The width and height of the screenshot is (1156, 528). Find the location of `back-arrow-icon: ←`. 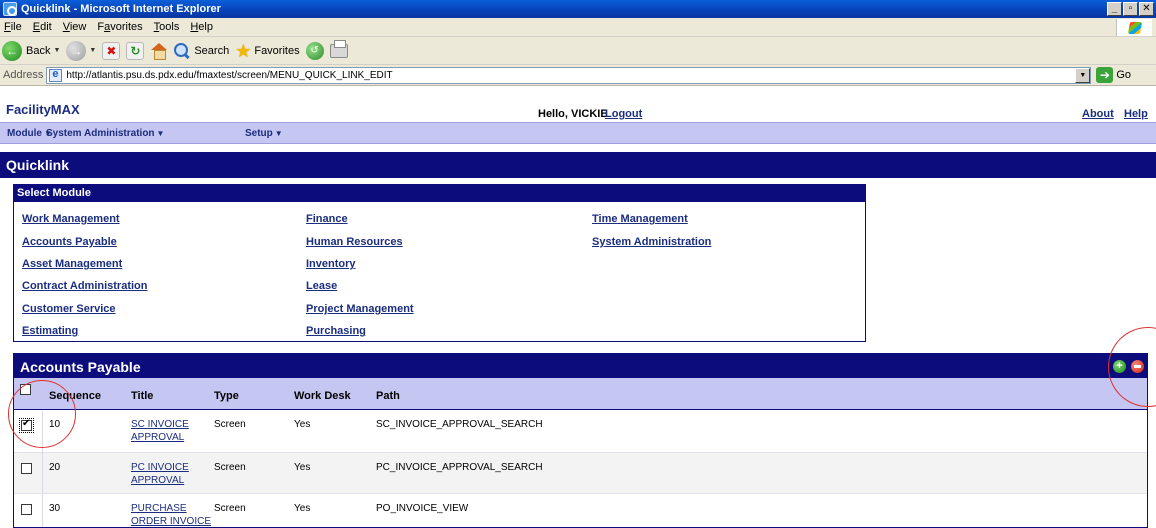

back-arrow-icon: ← is located at coordinates (12, 50).